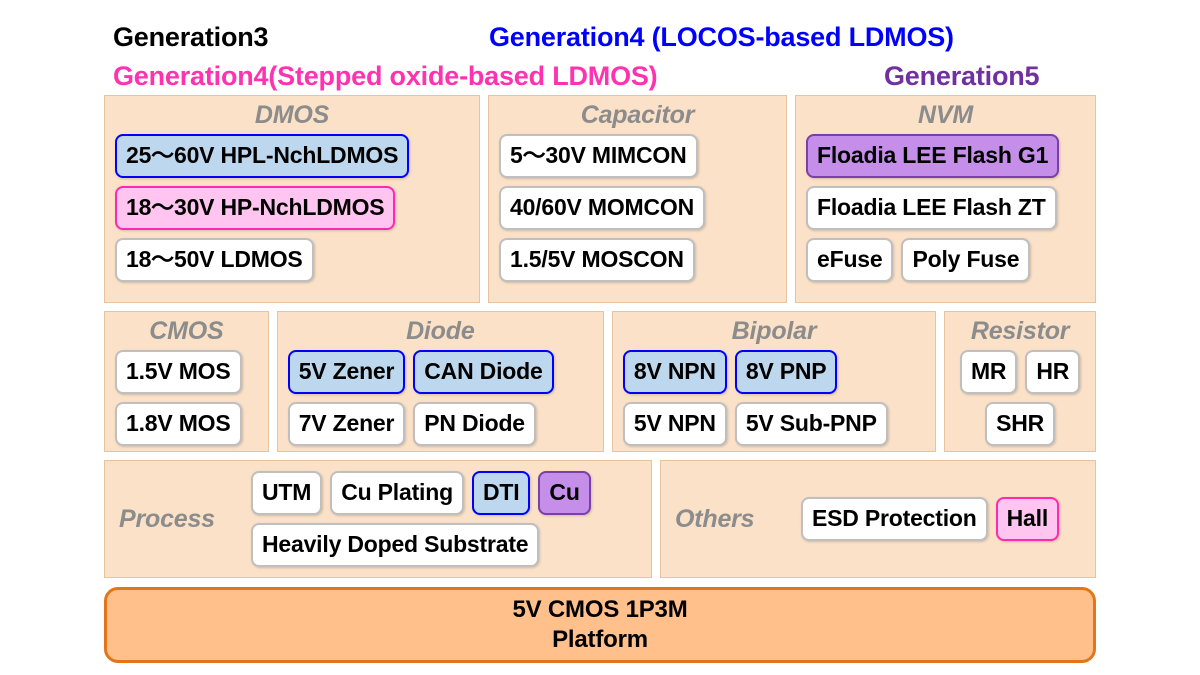 The image size is (1200, 675). I want to click on chip-row: Floadia LEE Flash G1, so click(933, 156).